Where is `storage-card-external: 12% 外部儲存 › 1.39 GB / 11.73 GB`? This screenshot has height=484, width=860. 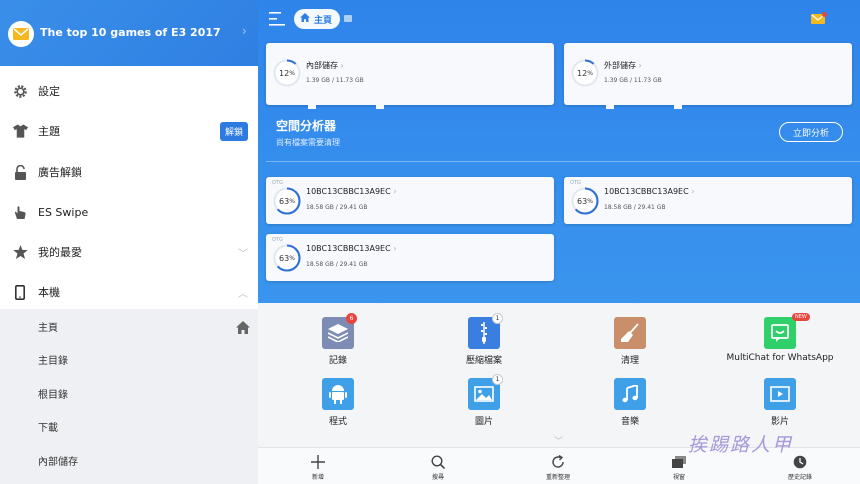
storage-card-external: 12% 外部儲存 › 1.39 GB / 11.73 GB is located at coordinates (708, 76).